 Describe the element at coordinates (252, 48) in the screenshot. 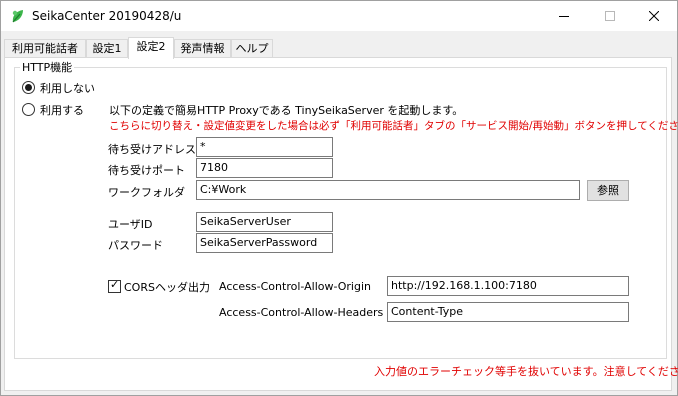

I see `tab-help: ヘルプ` at that location.